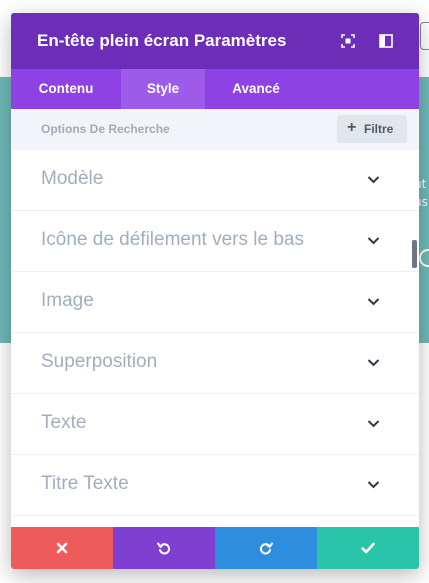  I want to click on redo-button, so click(266, 548).